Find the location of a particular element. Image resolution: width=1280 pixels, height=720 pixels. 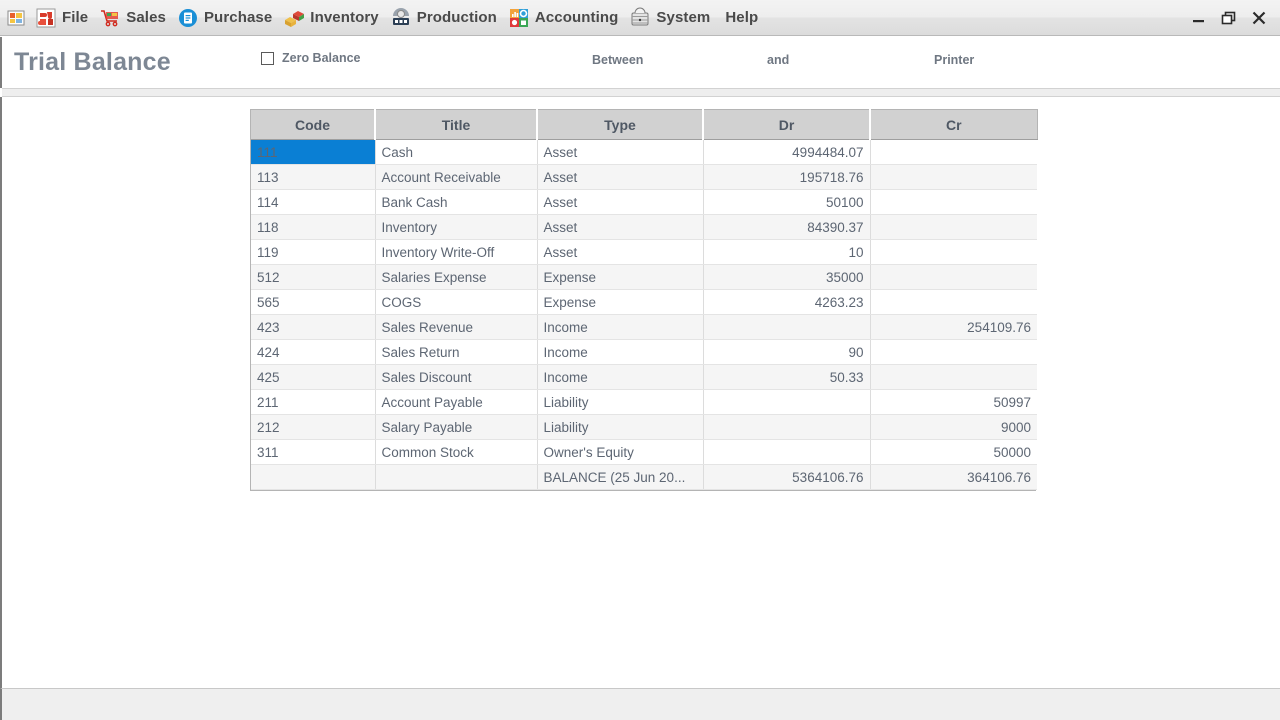

table-row: 425 Sales Discount Income 50.33 is located at coordinates (644, 377).